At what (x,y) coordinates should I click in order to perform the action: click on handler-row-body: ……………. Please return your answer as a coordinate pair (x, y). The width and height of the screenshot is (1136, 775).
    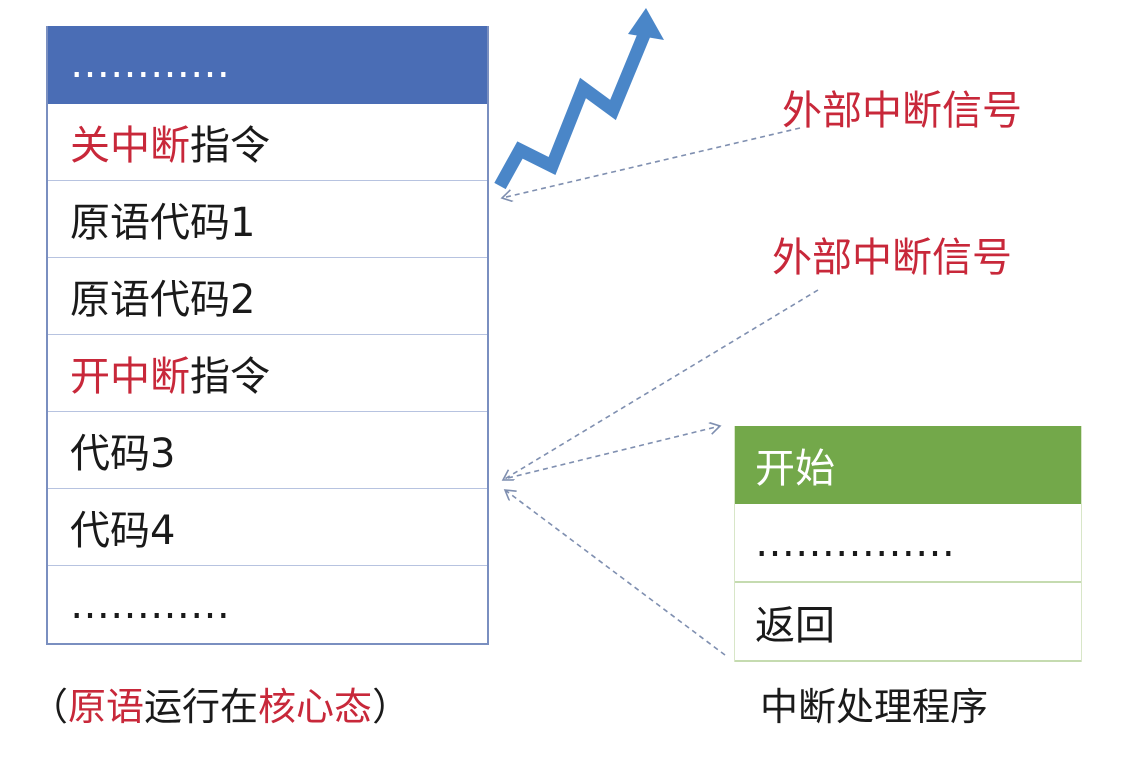
    Looking at the image, I should click on (908, 543).